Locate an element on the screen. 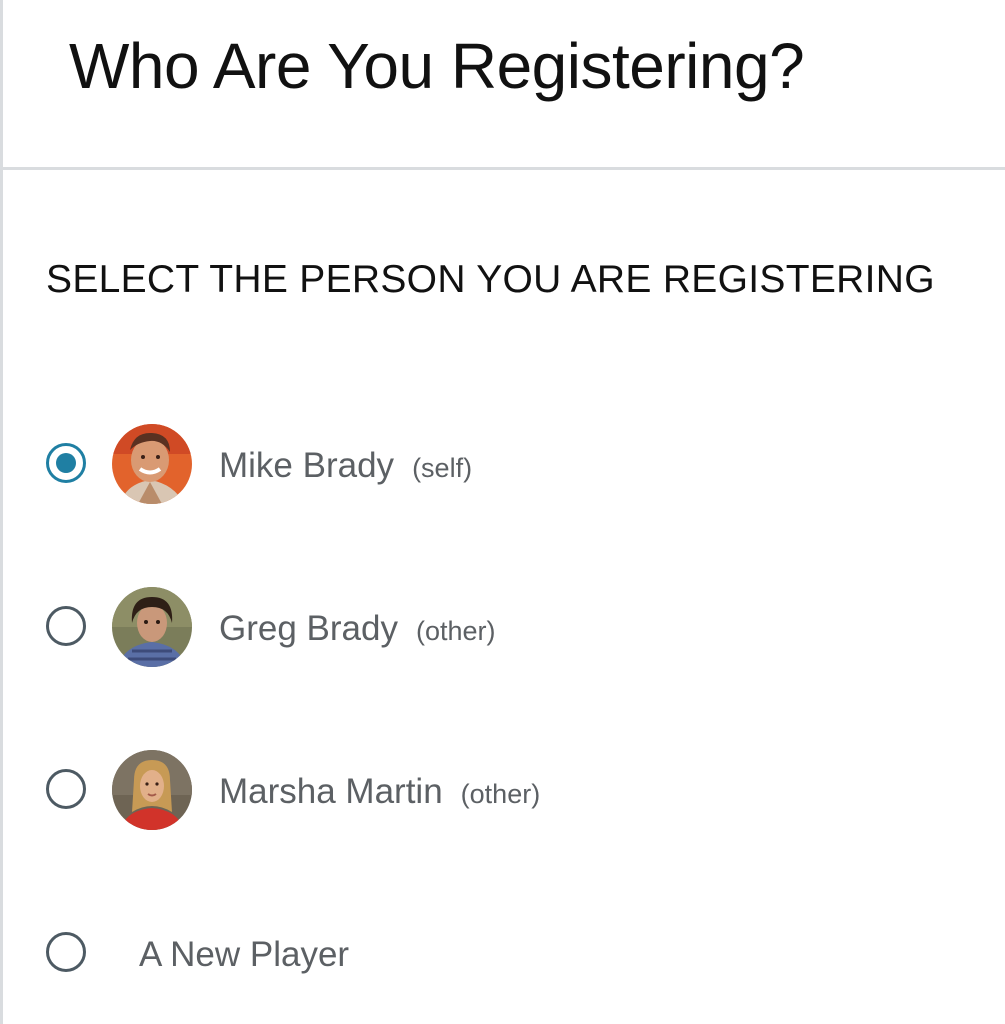 The height and width of the screenshot is (1024, 1005). person-relation-tag: (self) is located at coordinates (442, 468).